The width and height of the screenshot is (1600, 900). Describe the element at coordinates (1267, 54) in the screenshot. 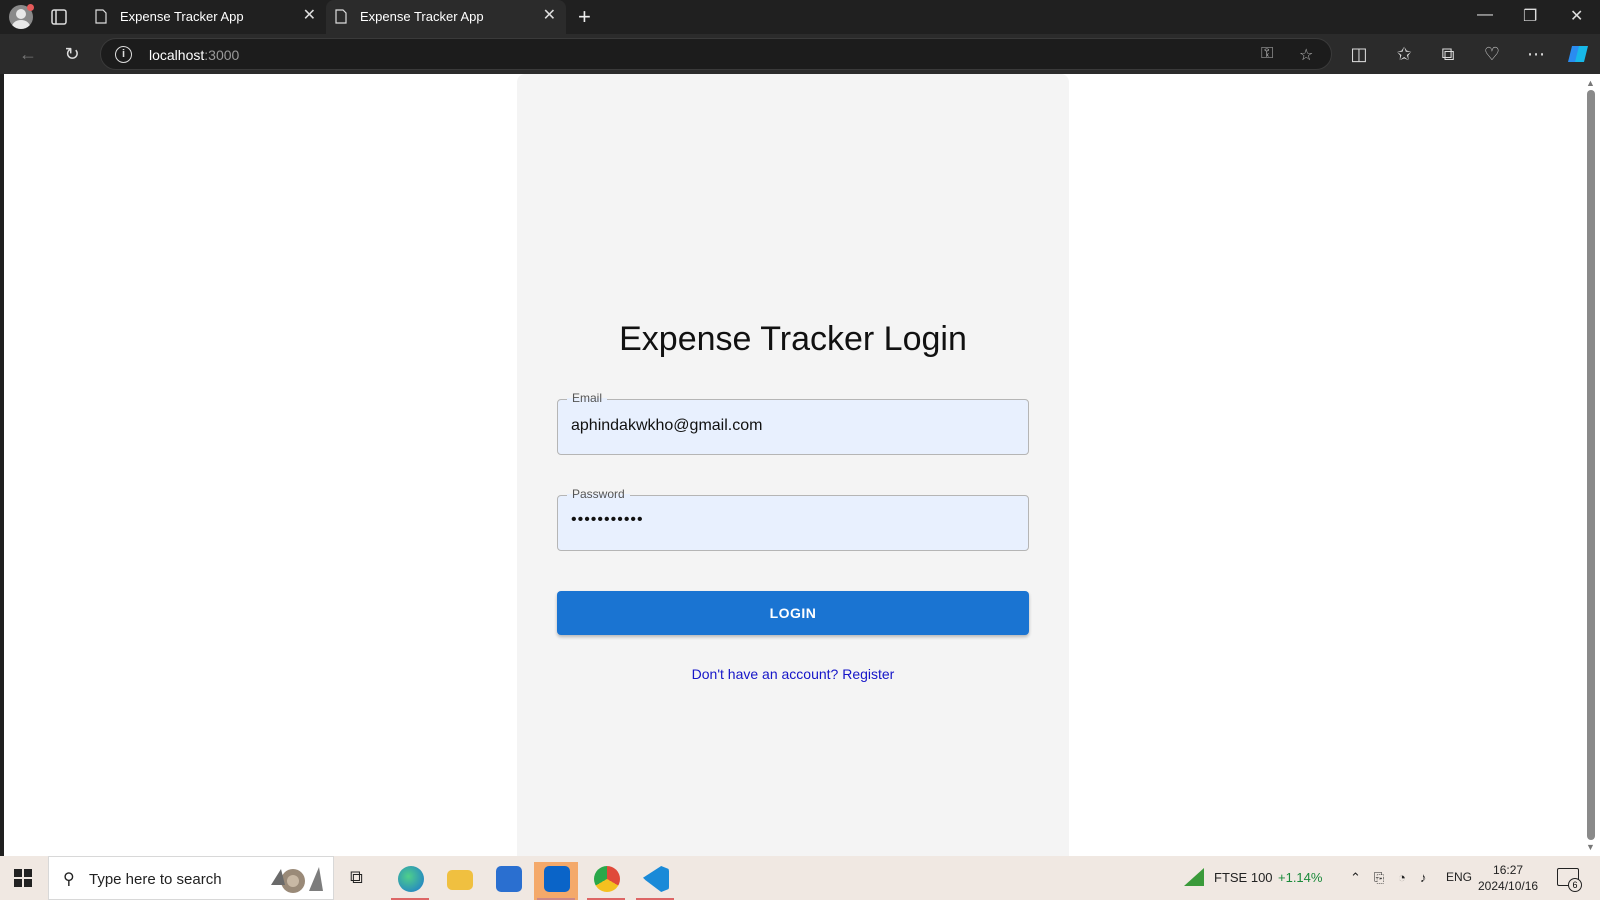

I see `password-key-icon: ⚿` at that location.